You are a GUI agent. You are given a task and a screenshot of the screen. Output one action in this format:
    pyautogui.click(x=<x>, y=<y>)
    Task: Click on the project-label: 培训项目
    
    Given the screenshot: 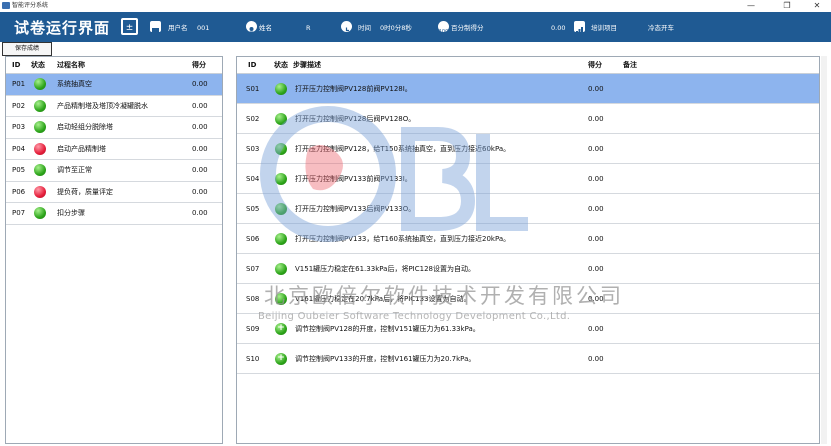 What is the action you would take?
    pyautogui.click(x=604, y=28)
    